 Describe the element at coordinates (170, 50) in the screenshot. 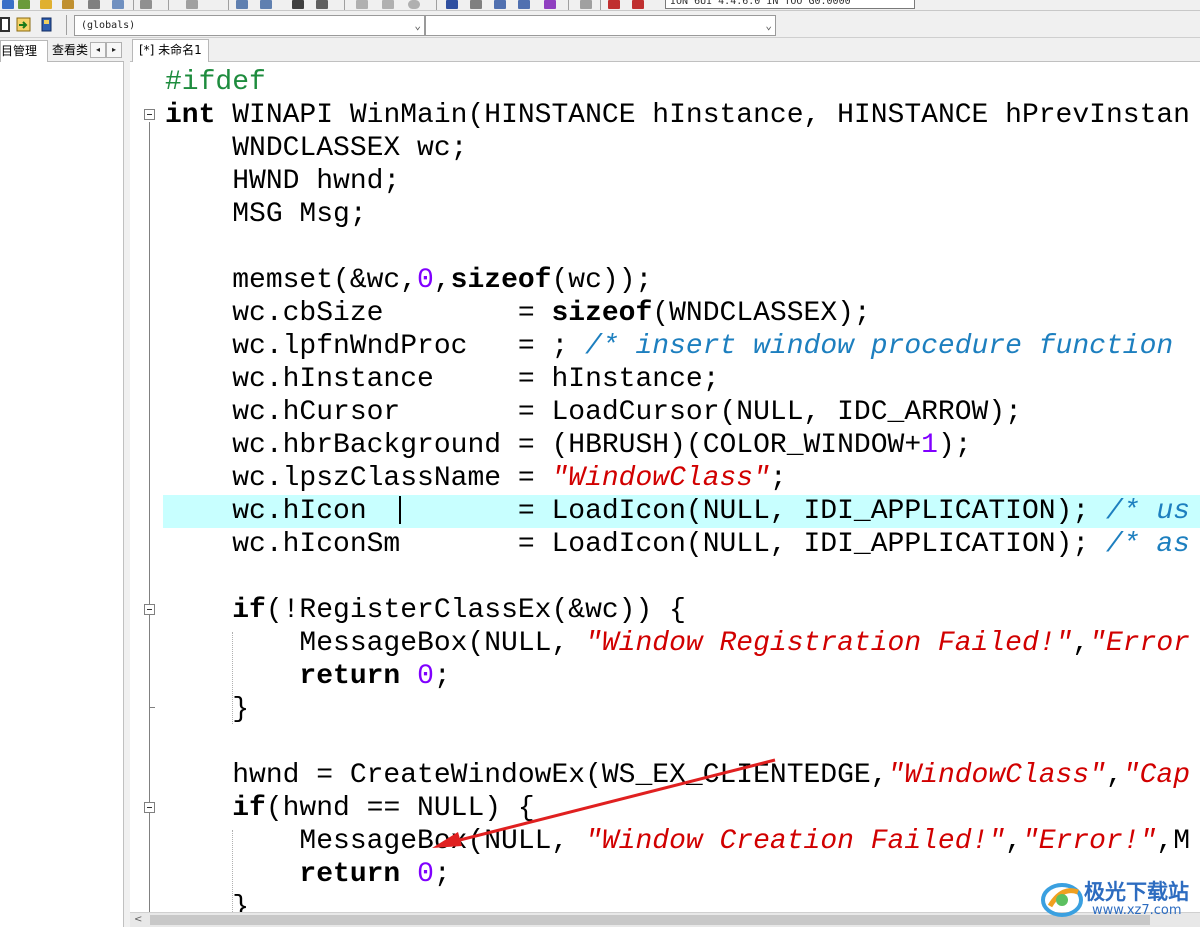

I see `tab-untitled-file: [*] 未命名1` at that location.